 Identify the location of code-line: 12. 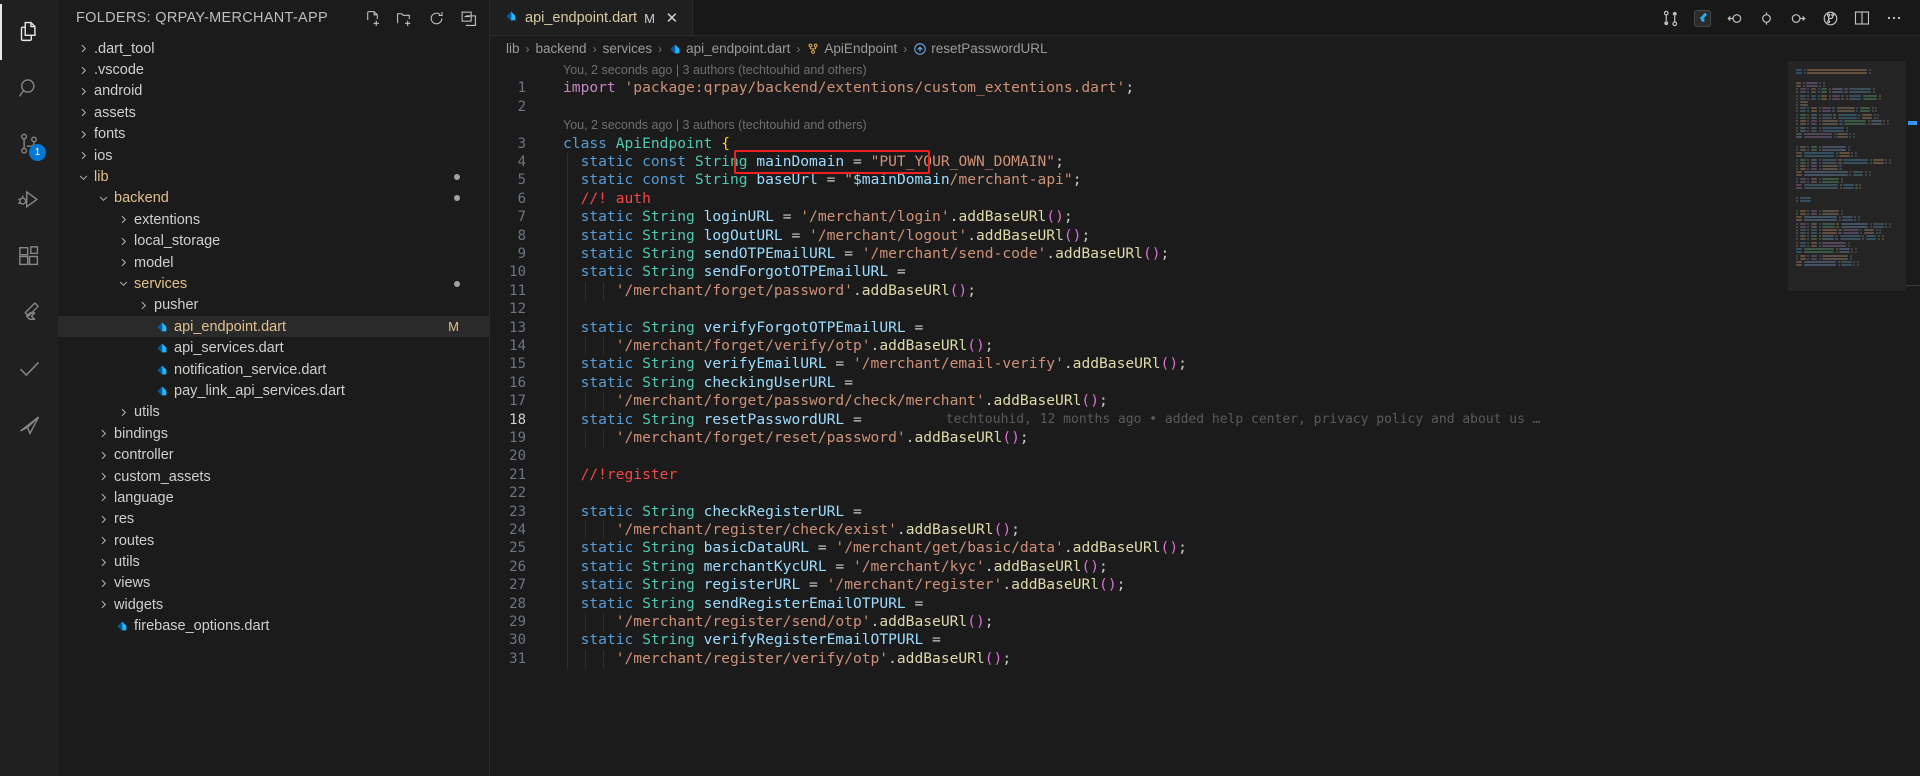
(1139, 309).